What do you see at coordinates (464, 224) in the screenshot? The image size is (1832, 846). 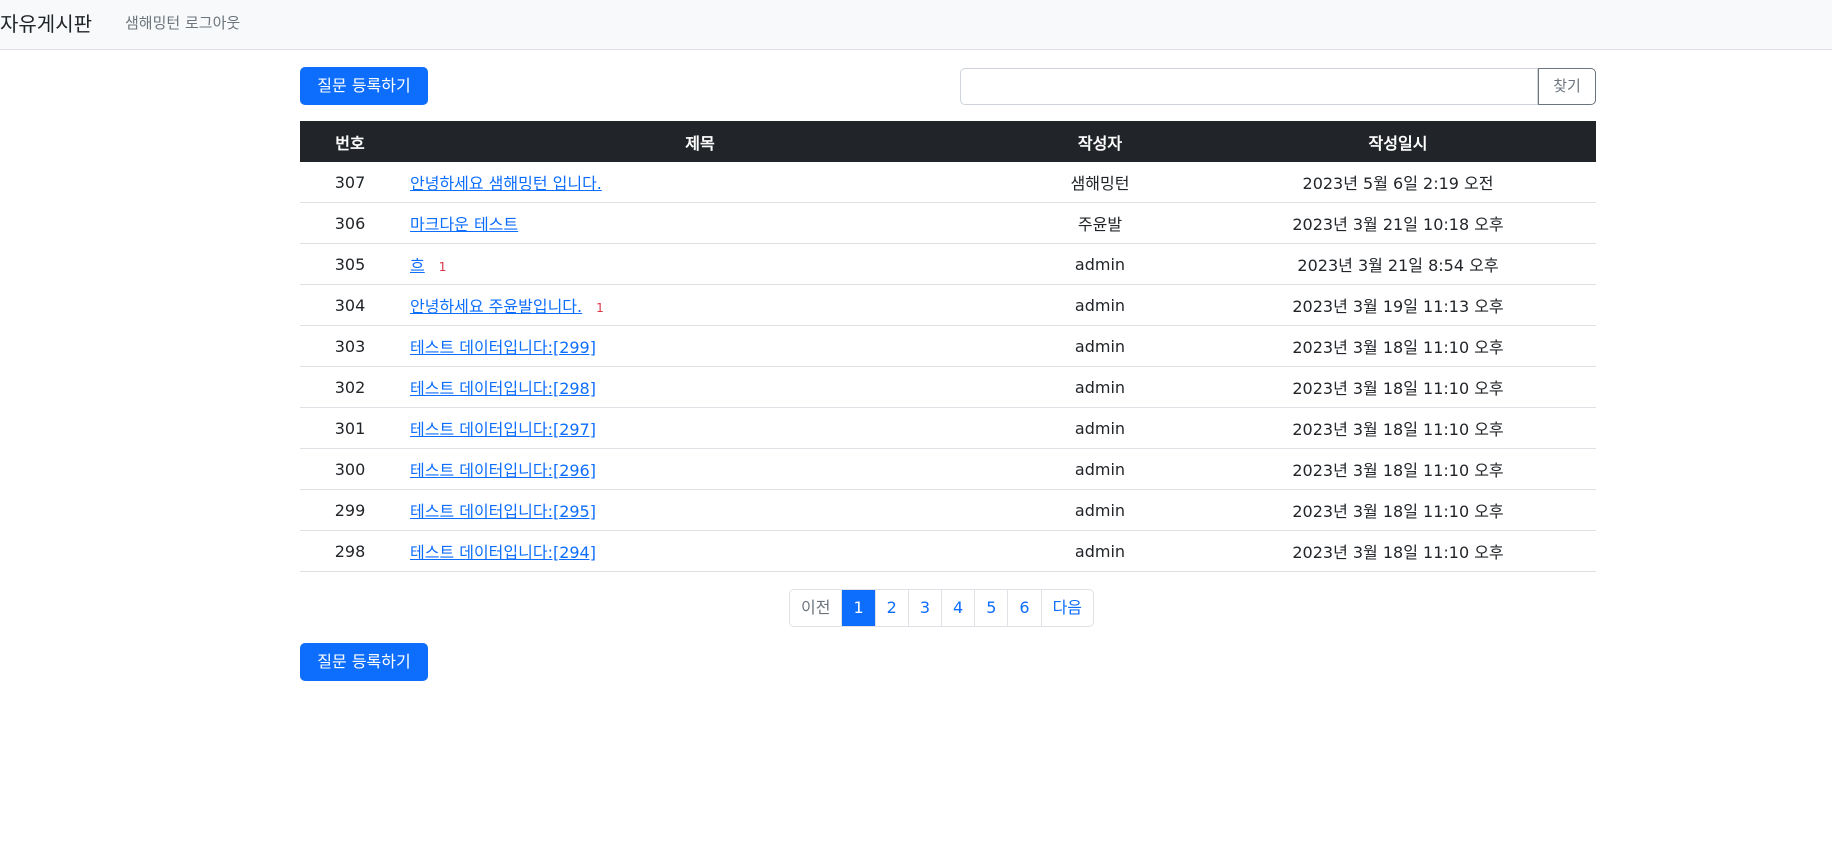 I see `post-title-link: 마크다운 테스트` at bounding box center [464, 224].